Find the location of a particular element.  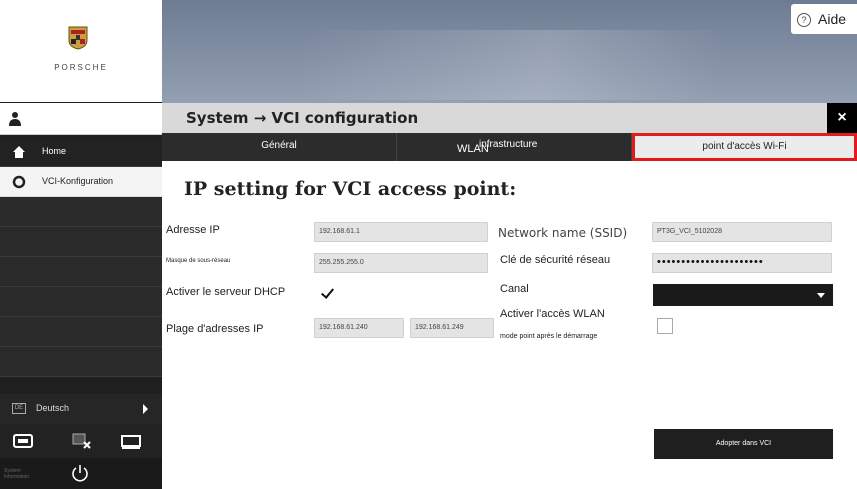

form-heading: IP setting for VCI access point: is located at coordinates (350, 189).